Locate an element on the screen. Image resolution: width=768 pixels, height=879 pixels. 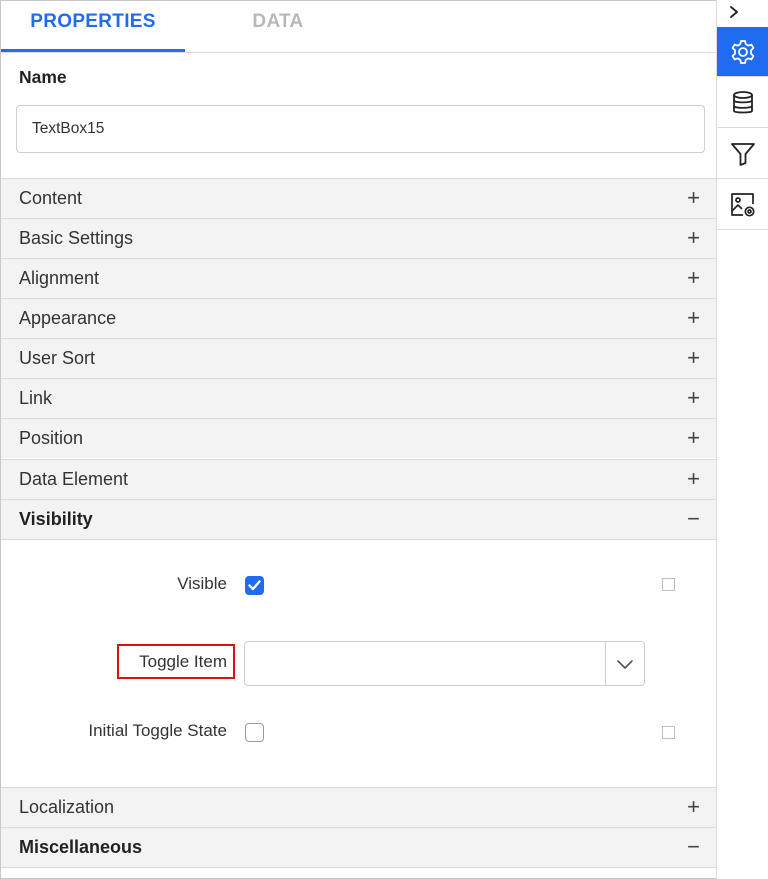
section-content: Content + is located at coordinates (358, 198).